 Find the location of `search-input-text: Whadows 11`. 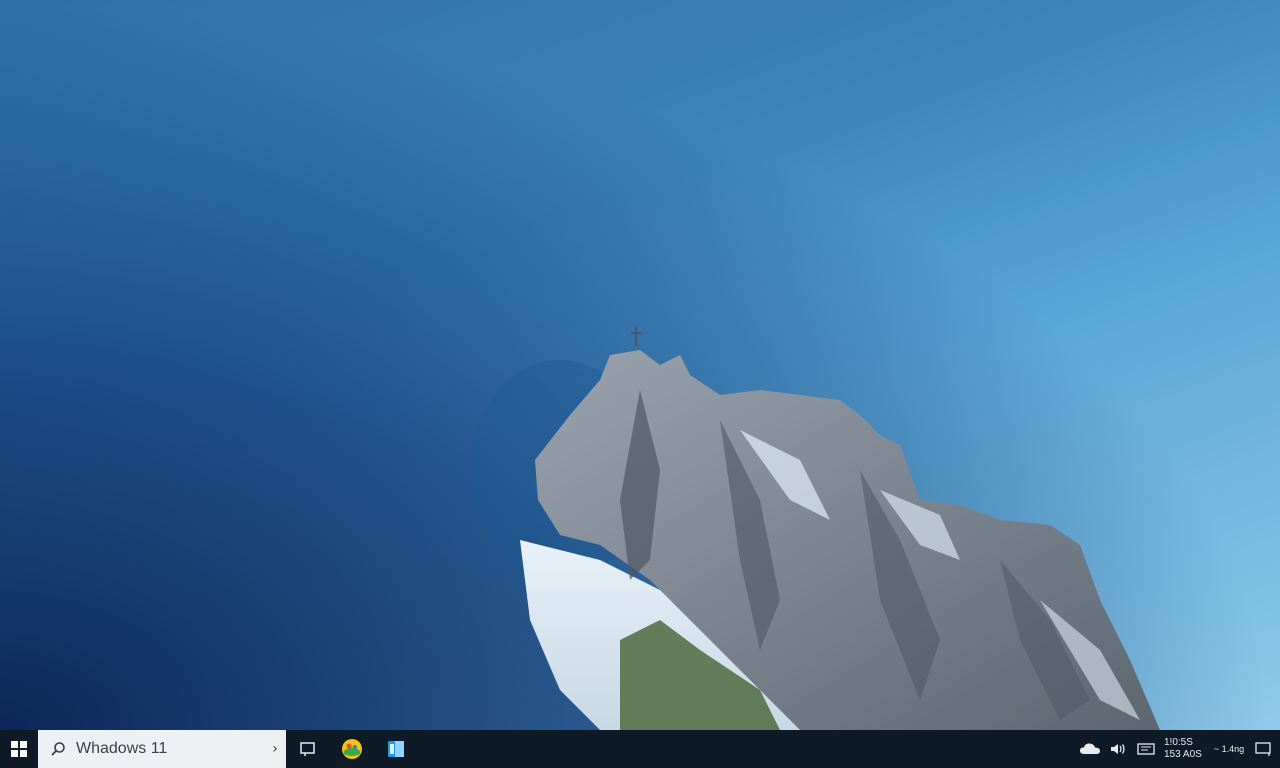

search-input-text: Whadows 11 is located at coordinates (170, 749).